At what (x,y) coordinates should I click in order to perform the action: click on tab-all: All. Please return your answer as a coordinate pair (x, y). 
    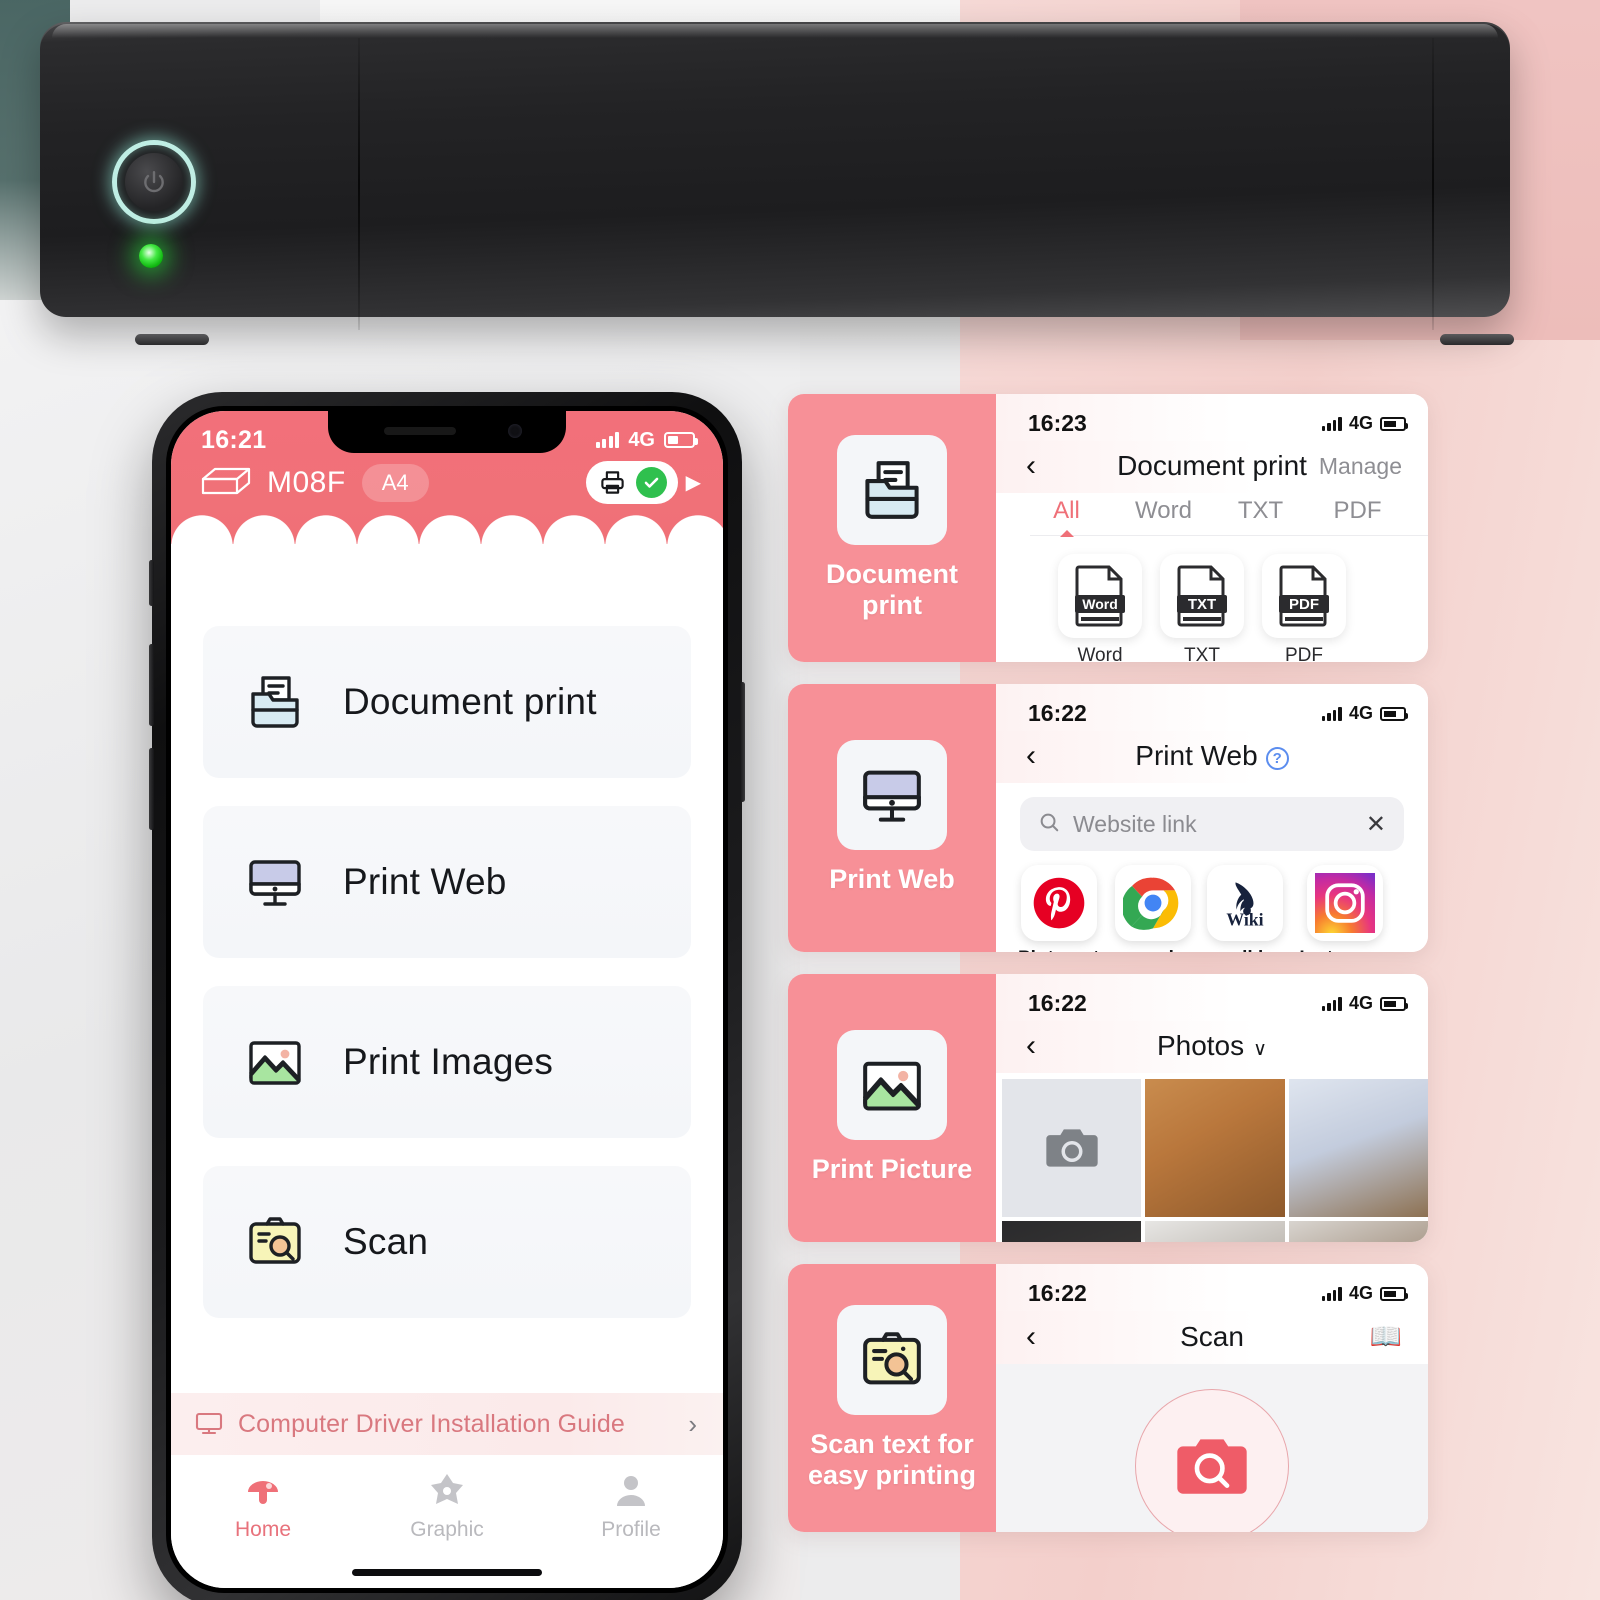
    Looking at the image, I should click on (1066, 516).